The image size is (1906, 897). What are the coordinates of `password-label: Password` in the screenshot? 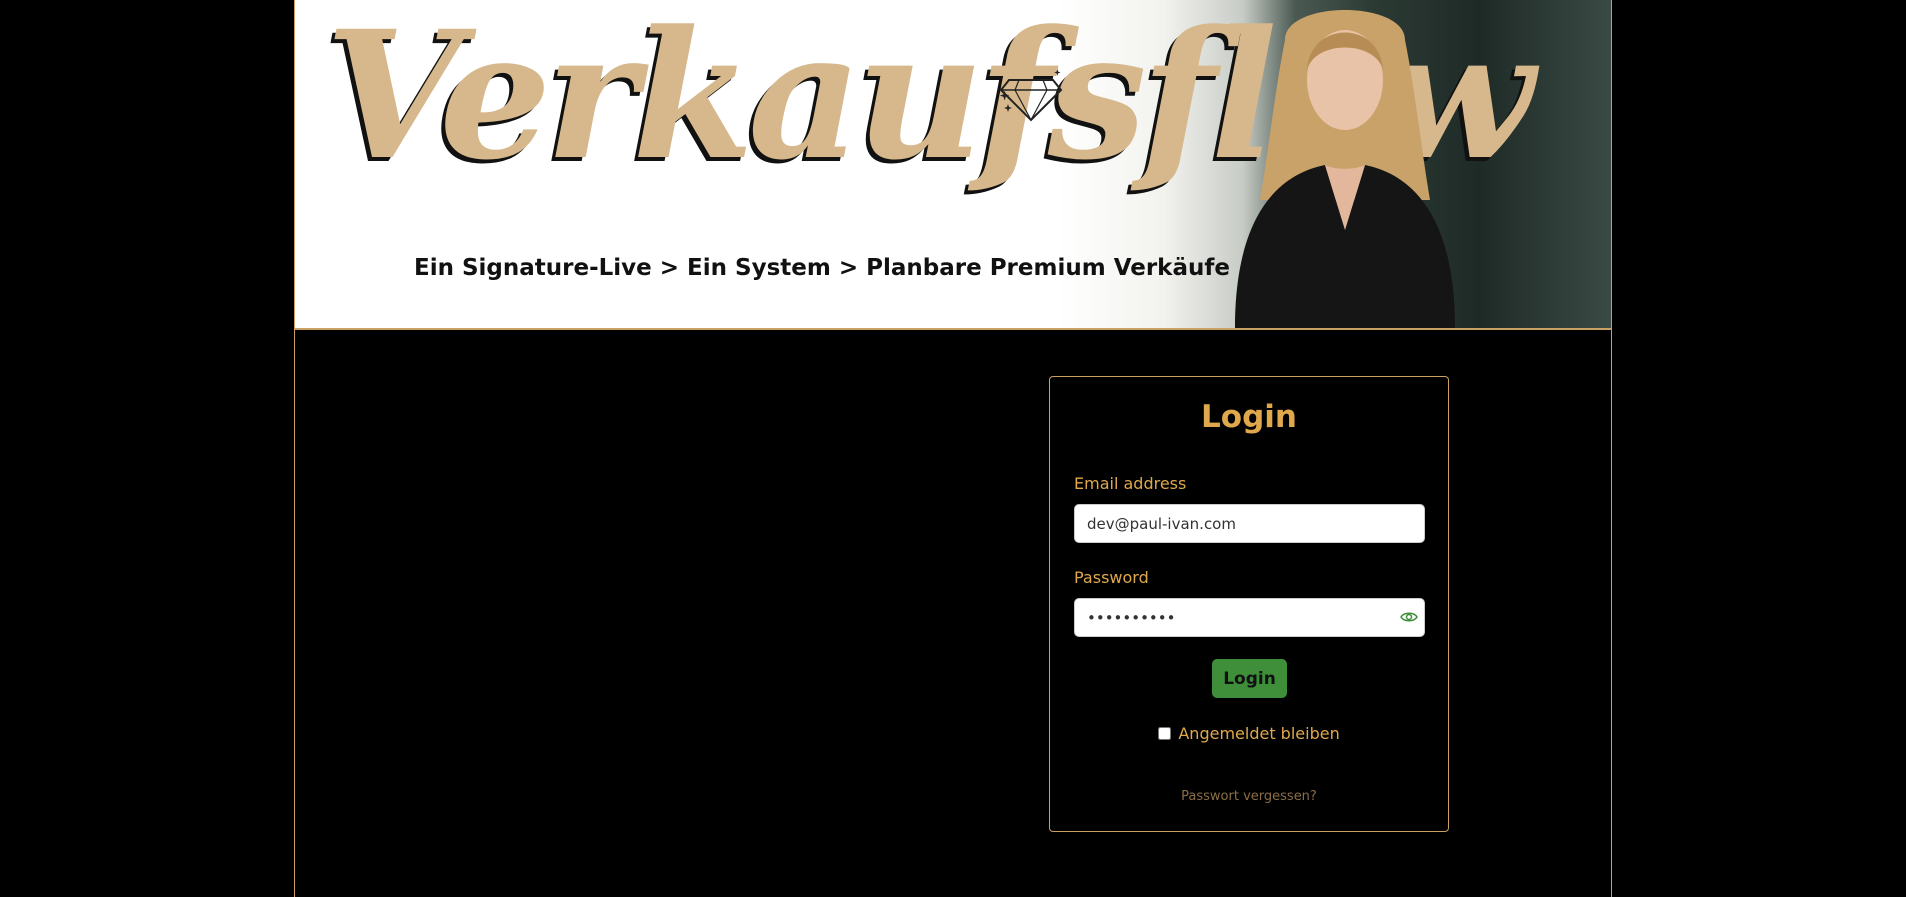 It's located at (1111, 577).